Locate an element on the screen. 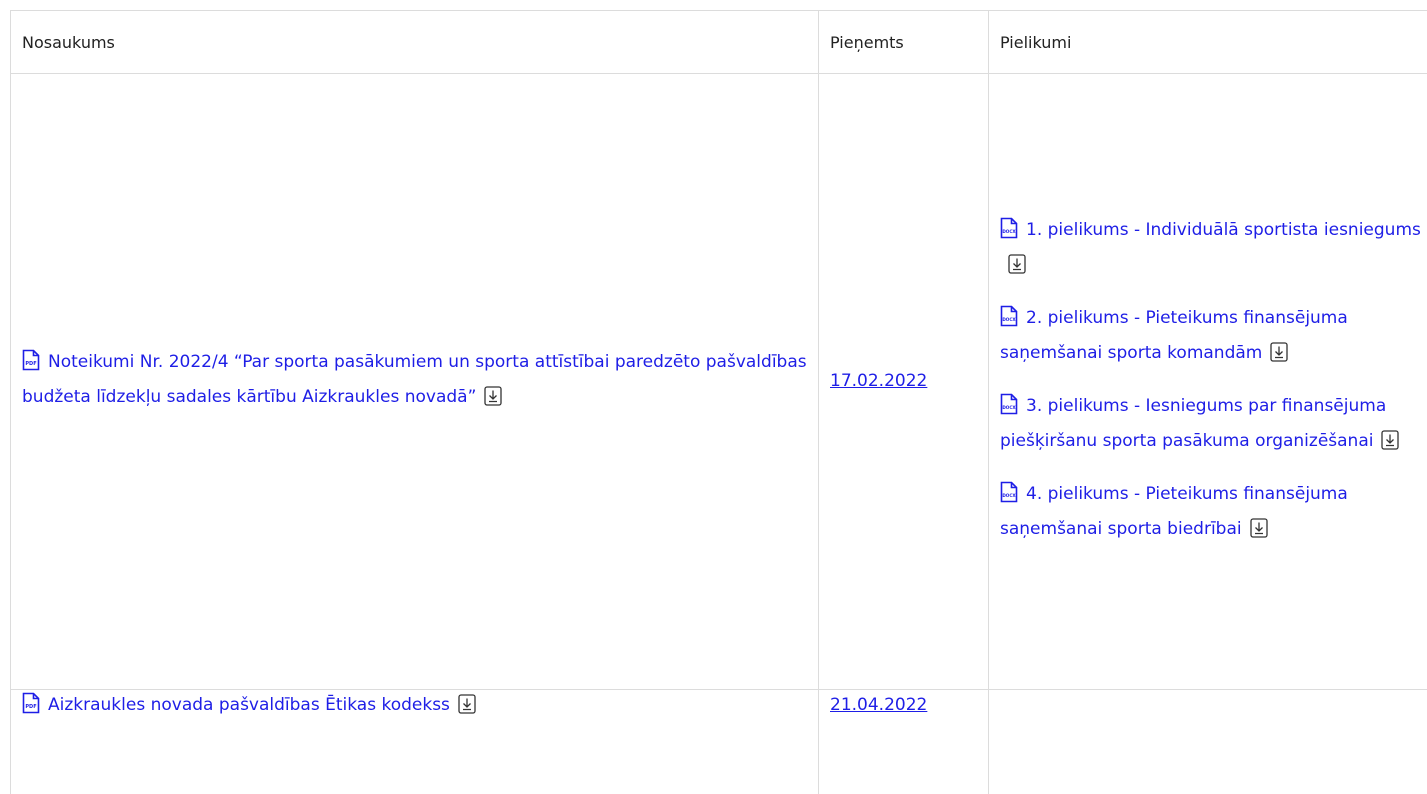 Image resolution: width=1427 pixels, height=794 pixels. document-date-cell: 17.02.2022 is located at coordinates (903, 381).